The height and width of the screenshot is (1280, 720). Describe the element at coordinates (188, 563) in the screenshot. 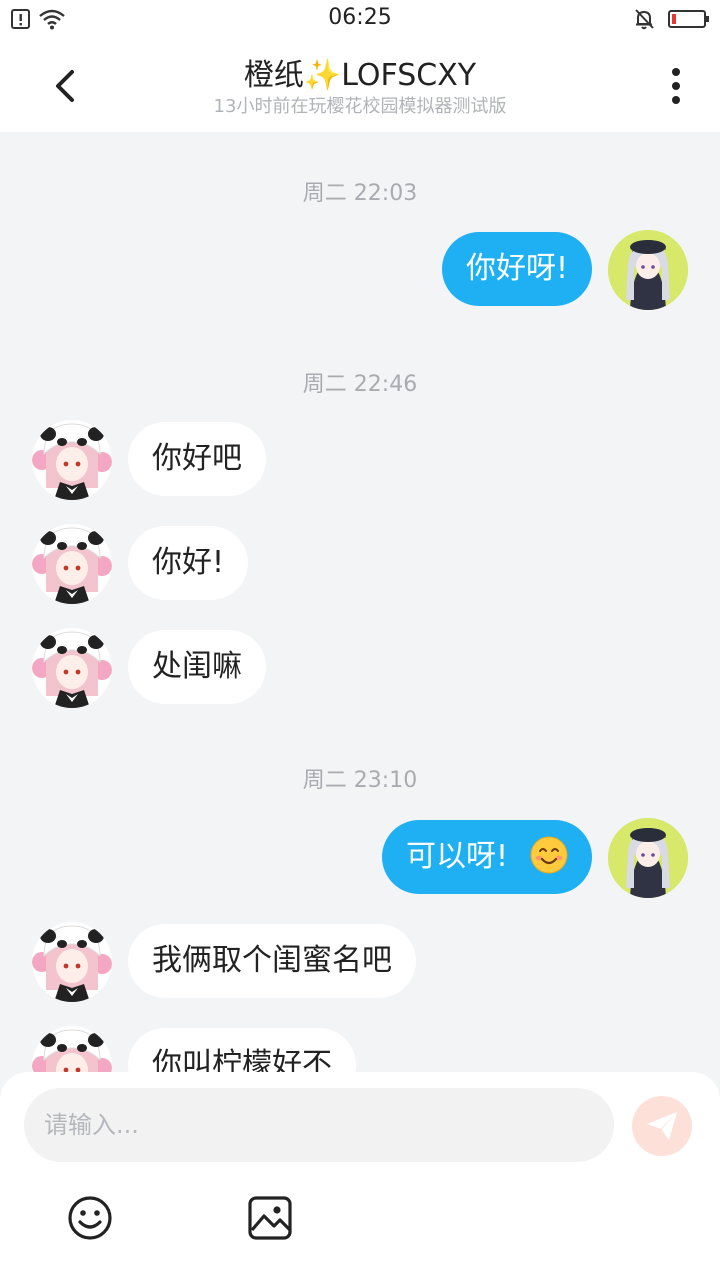

I see `incoming-message: 你好!` at that location.